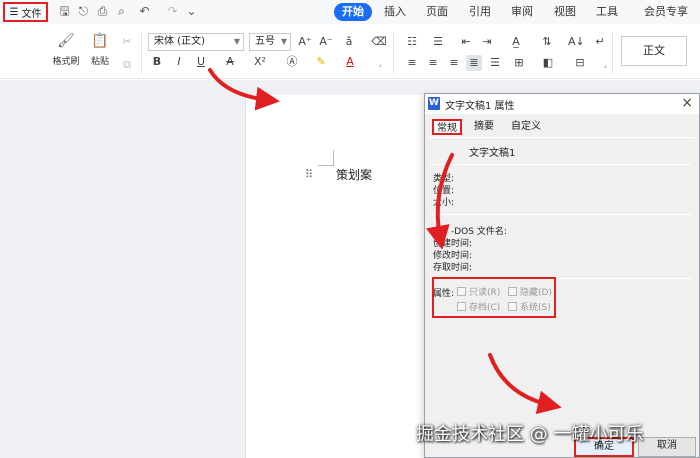 Image resolution: width=700 pixels, height=458 pixels. Describe the element at coordinates (474, 63) in the screenshot. I see `justify-icon: ≣` at that location.